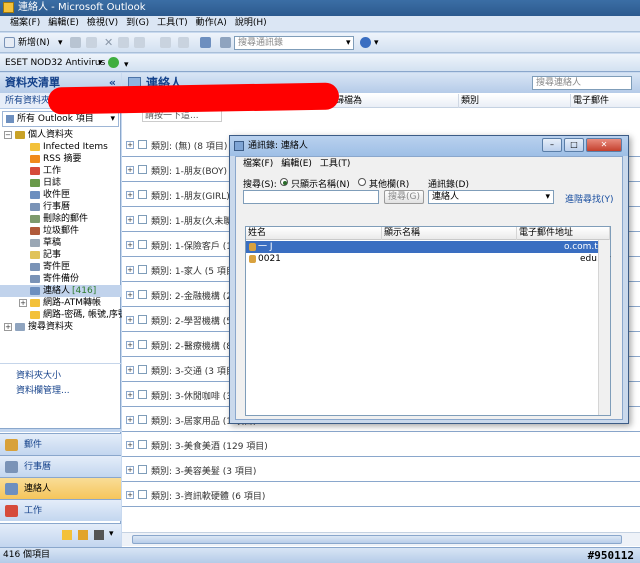 This screenshot has width=640, height=563. Describe the element at coordinates (25, 23) in the screenshot. I see `menu-file: 檔案(F)` at that location.